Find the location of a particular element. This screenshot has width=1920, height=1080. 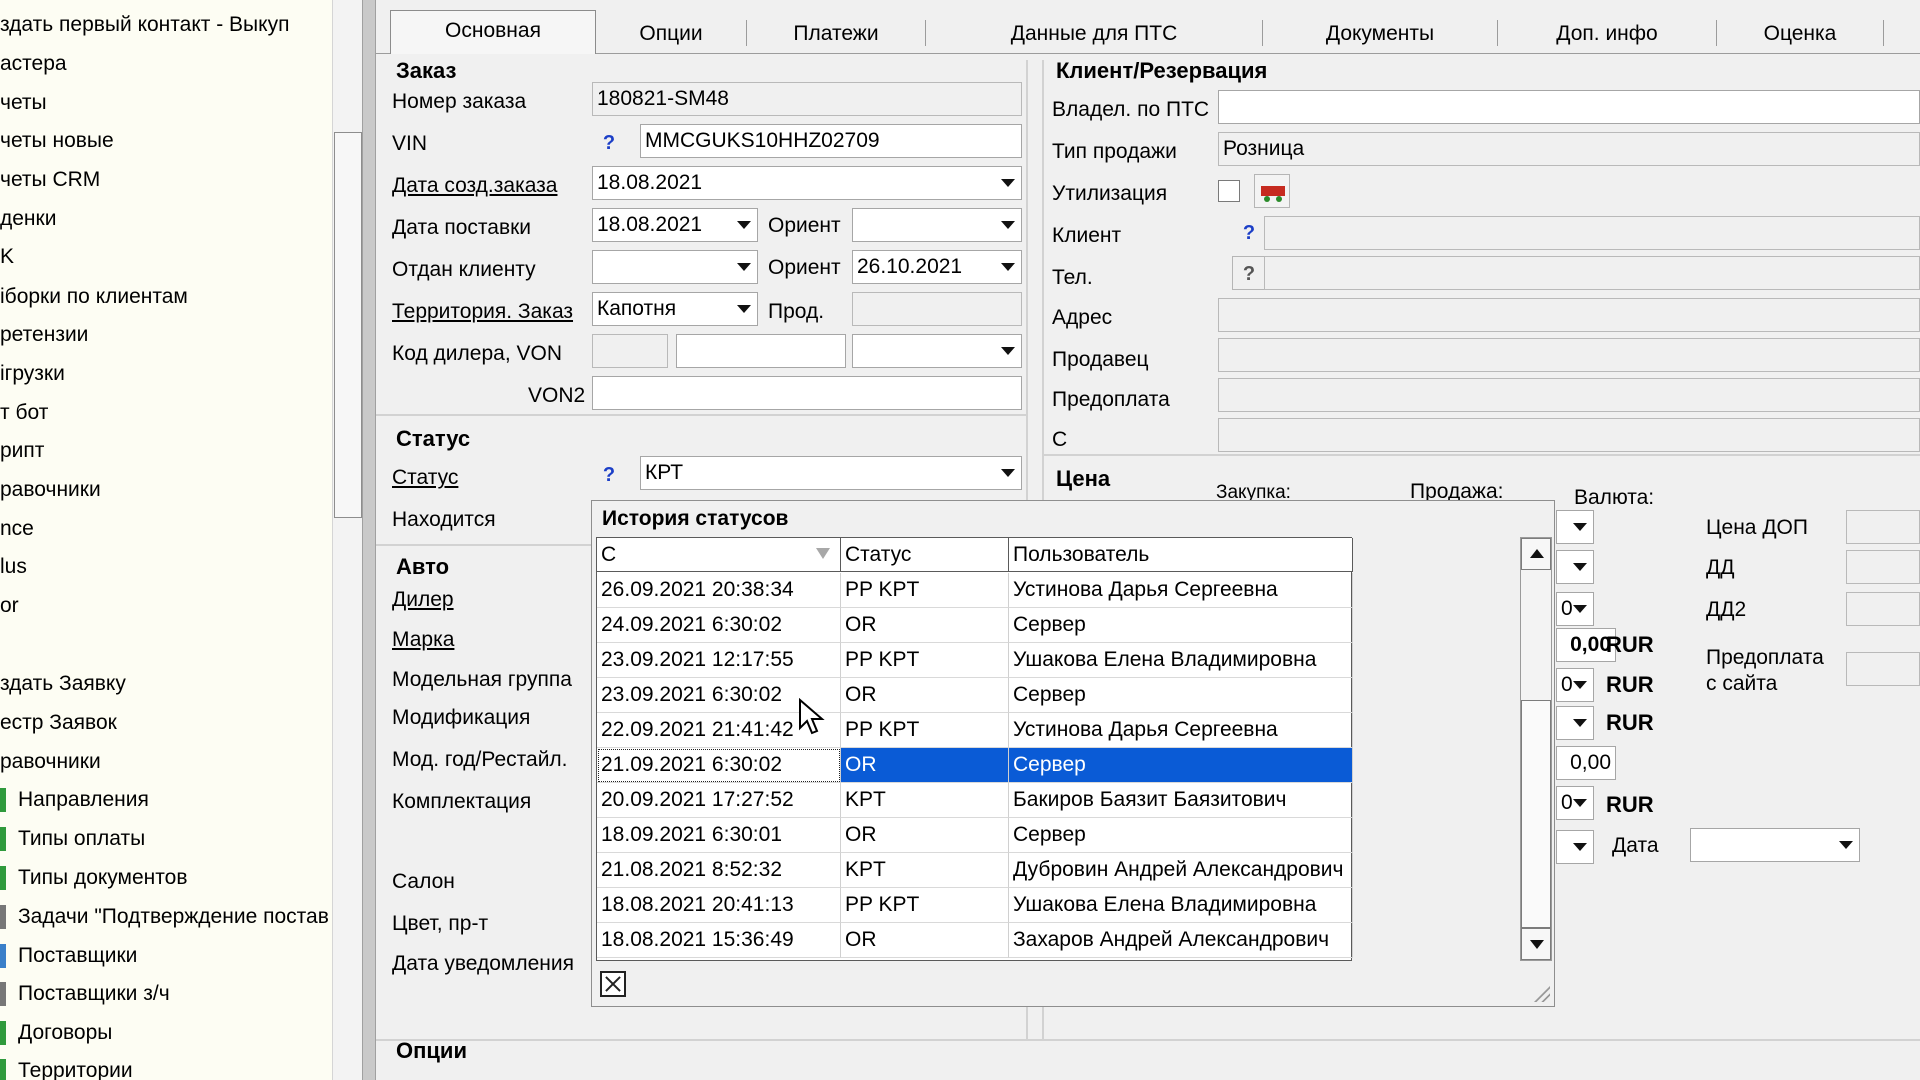

column-header-date: С is located at coordinates (719, 555).